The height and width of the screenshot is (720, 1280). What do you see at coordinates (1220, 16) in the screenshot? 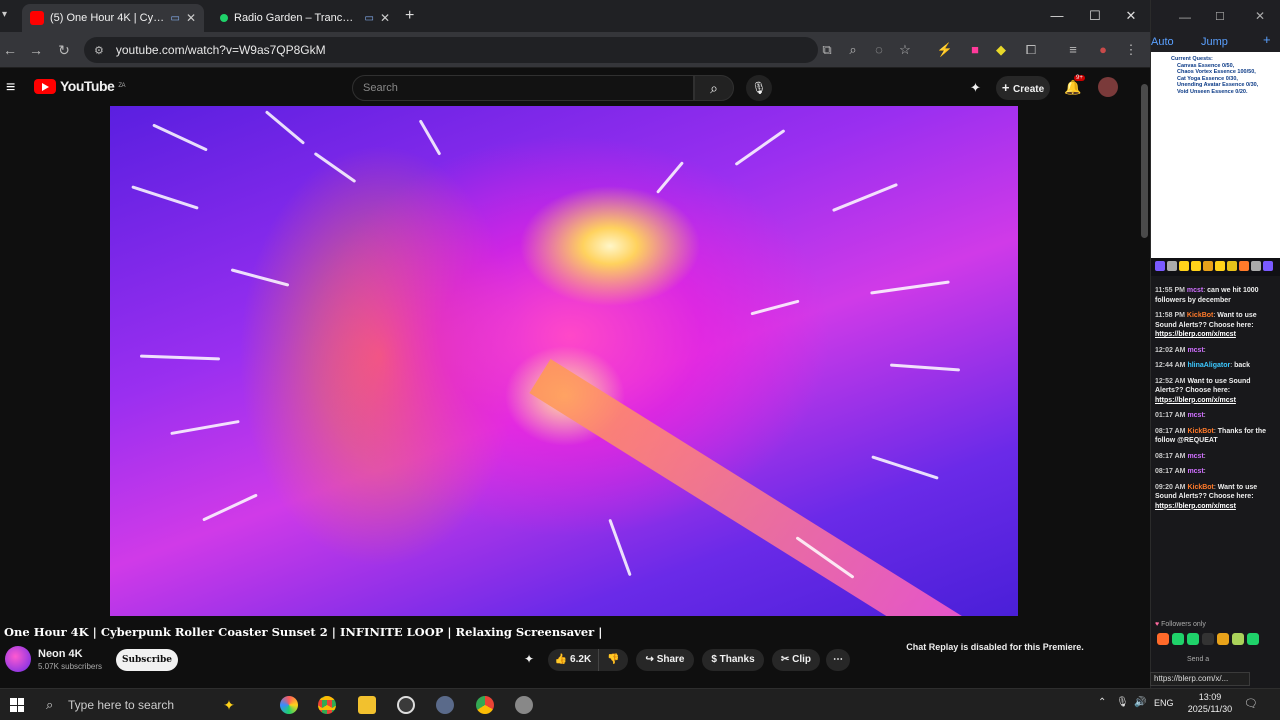
I see `side-maximize-icon: ☐` at bounding box center [1220, 16].